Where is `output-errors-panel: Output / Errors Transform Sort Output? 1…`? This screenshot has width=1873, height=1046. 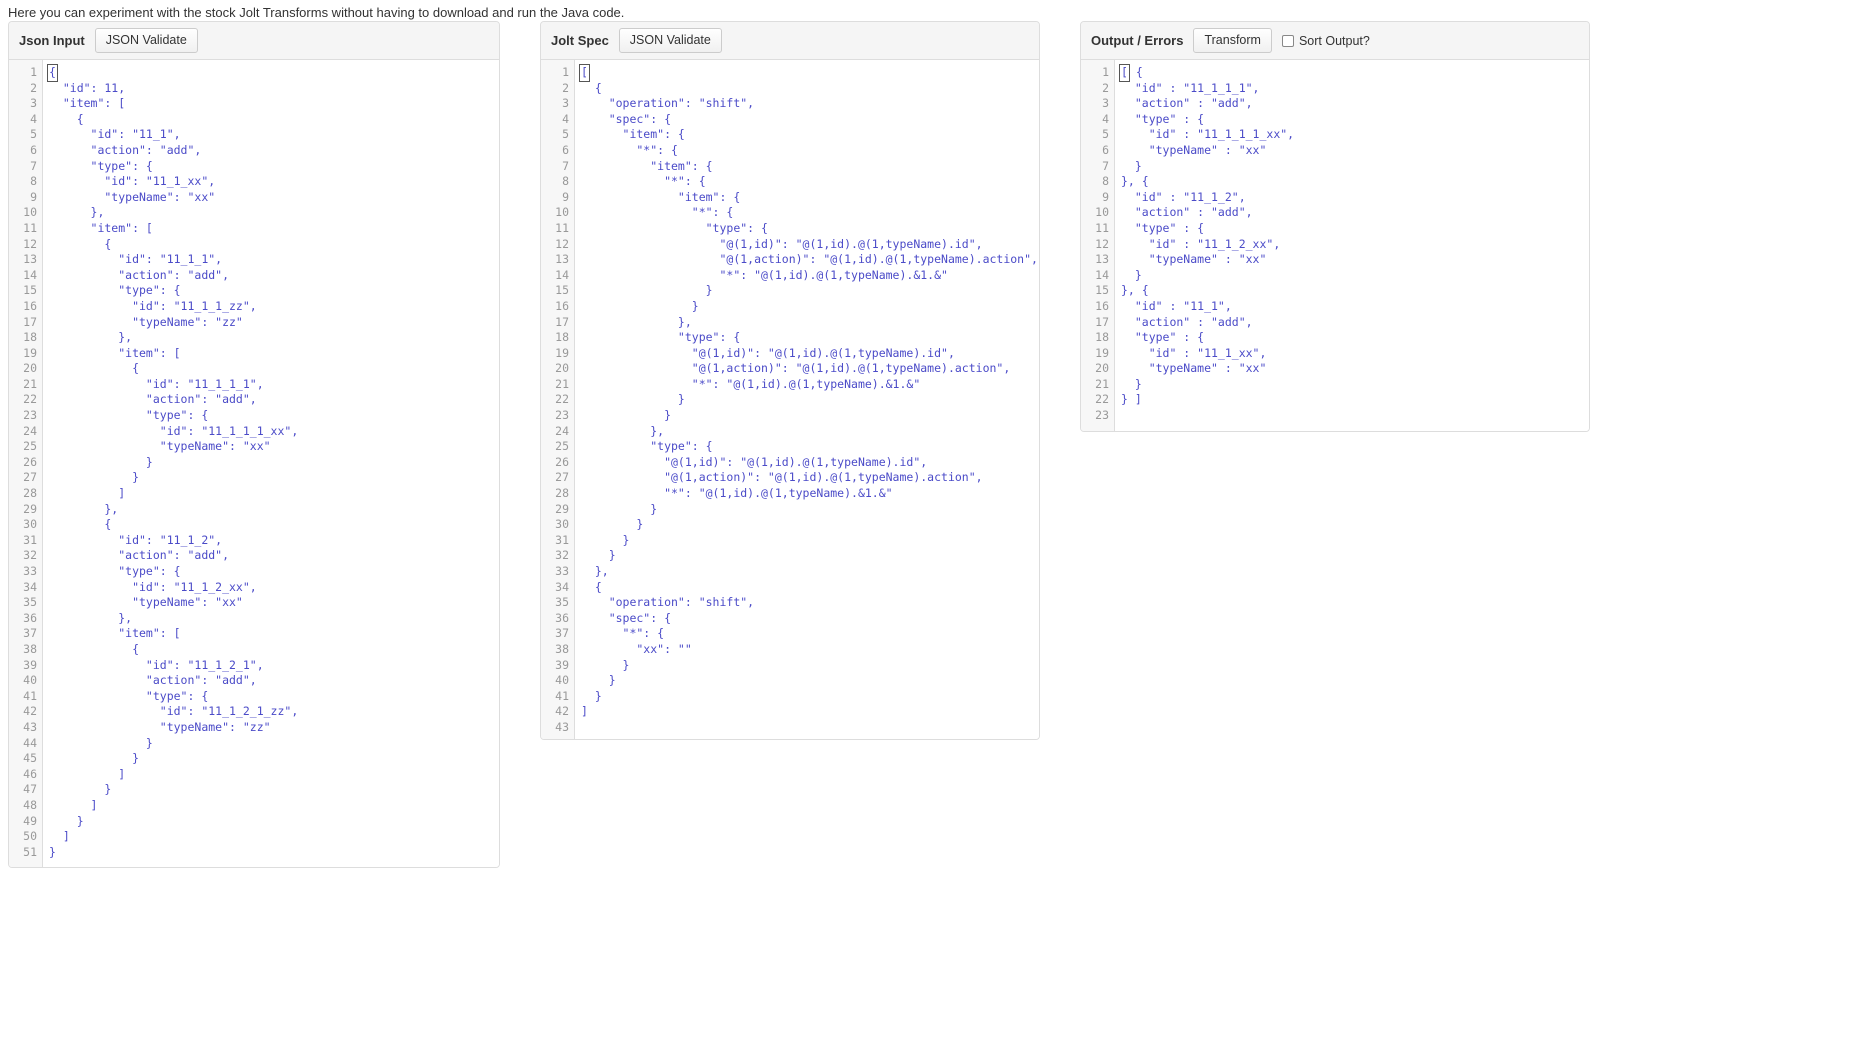
output-errors-panel: Output / Errors Transform Sort Output? 1… is located at coordinates (1335, 226).